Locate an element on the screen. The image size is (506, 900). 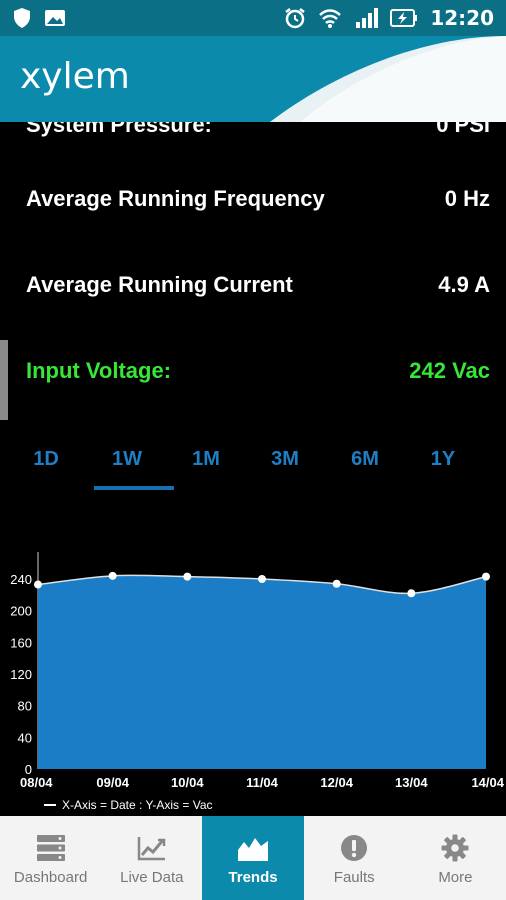
metric-label: Input Voltage: is located at coordinates (99, 370).